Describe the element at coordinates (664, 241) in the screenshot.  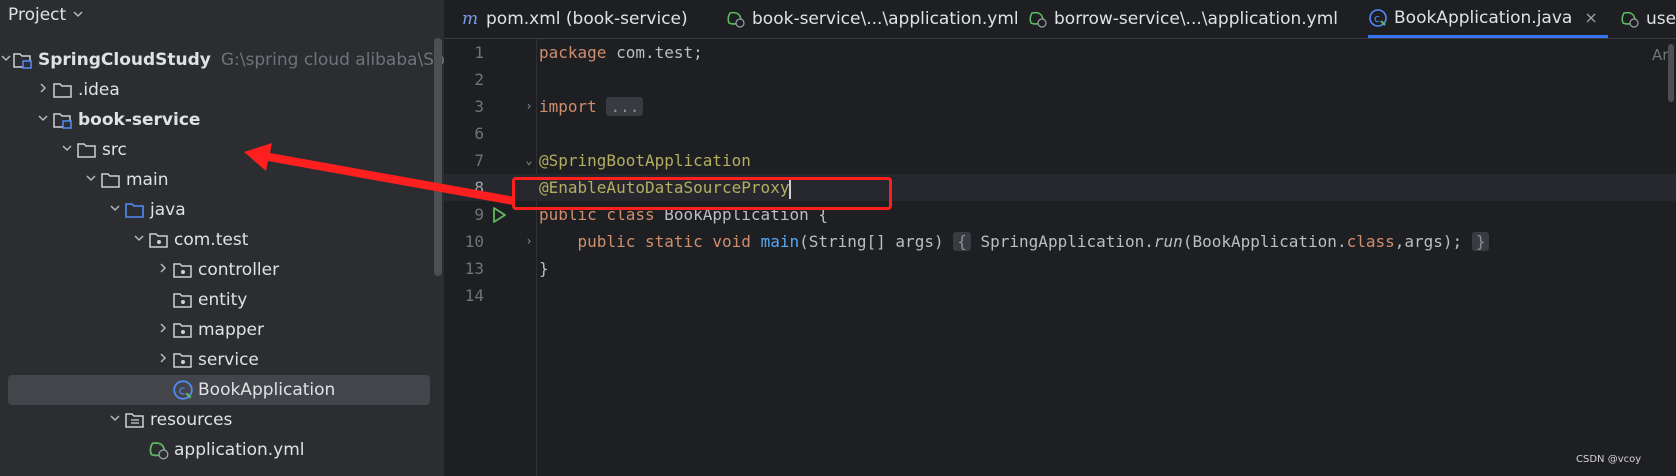
I see `keyword: public static void` at that location.